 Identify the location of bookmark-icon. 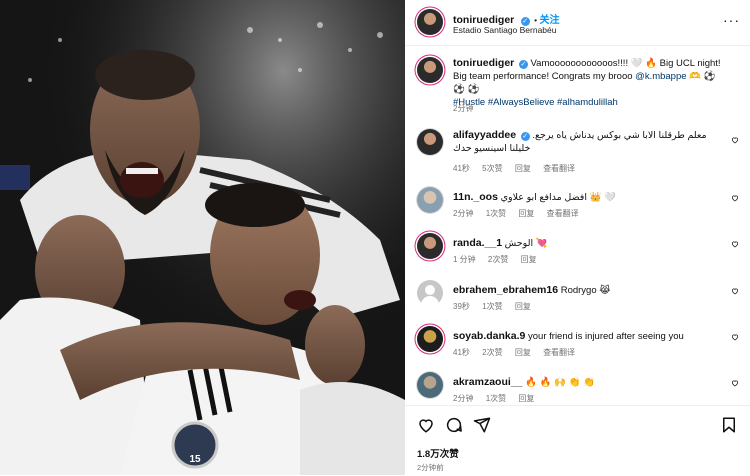
(729, 425).